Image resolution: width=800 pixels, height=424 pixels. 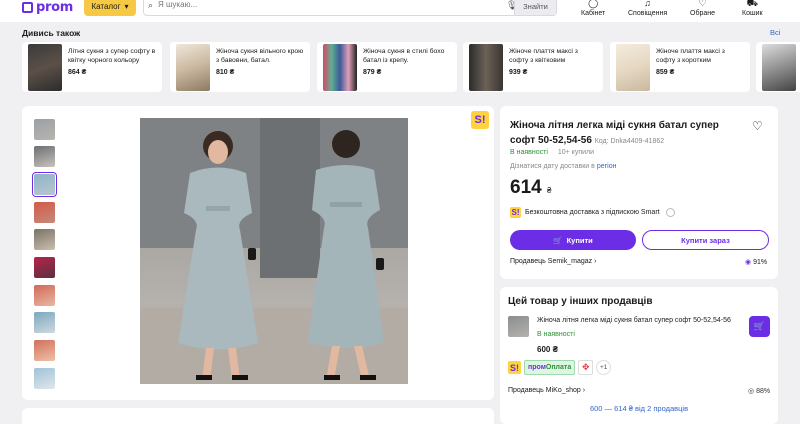 What do you see at coordinates (537, 367) in the screenshot?
I see `pay-label-a: пром` at bounding box center [537, 367].